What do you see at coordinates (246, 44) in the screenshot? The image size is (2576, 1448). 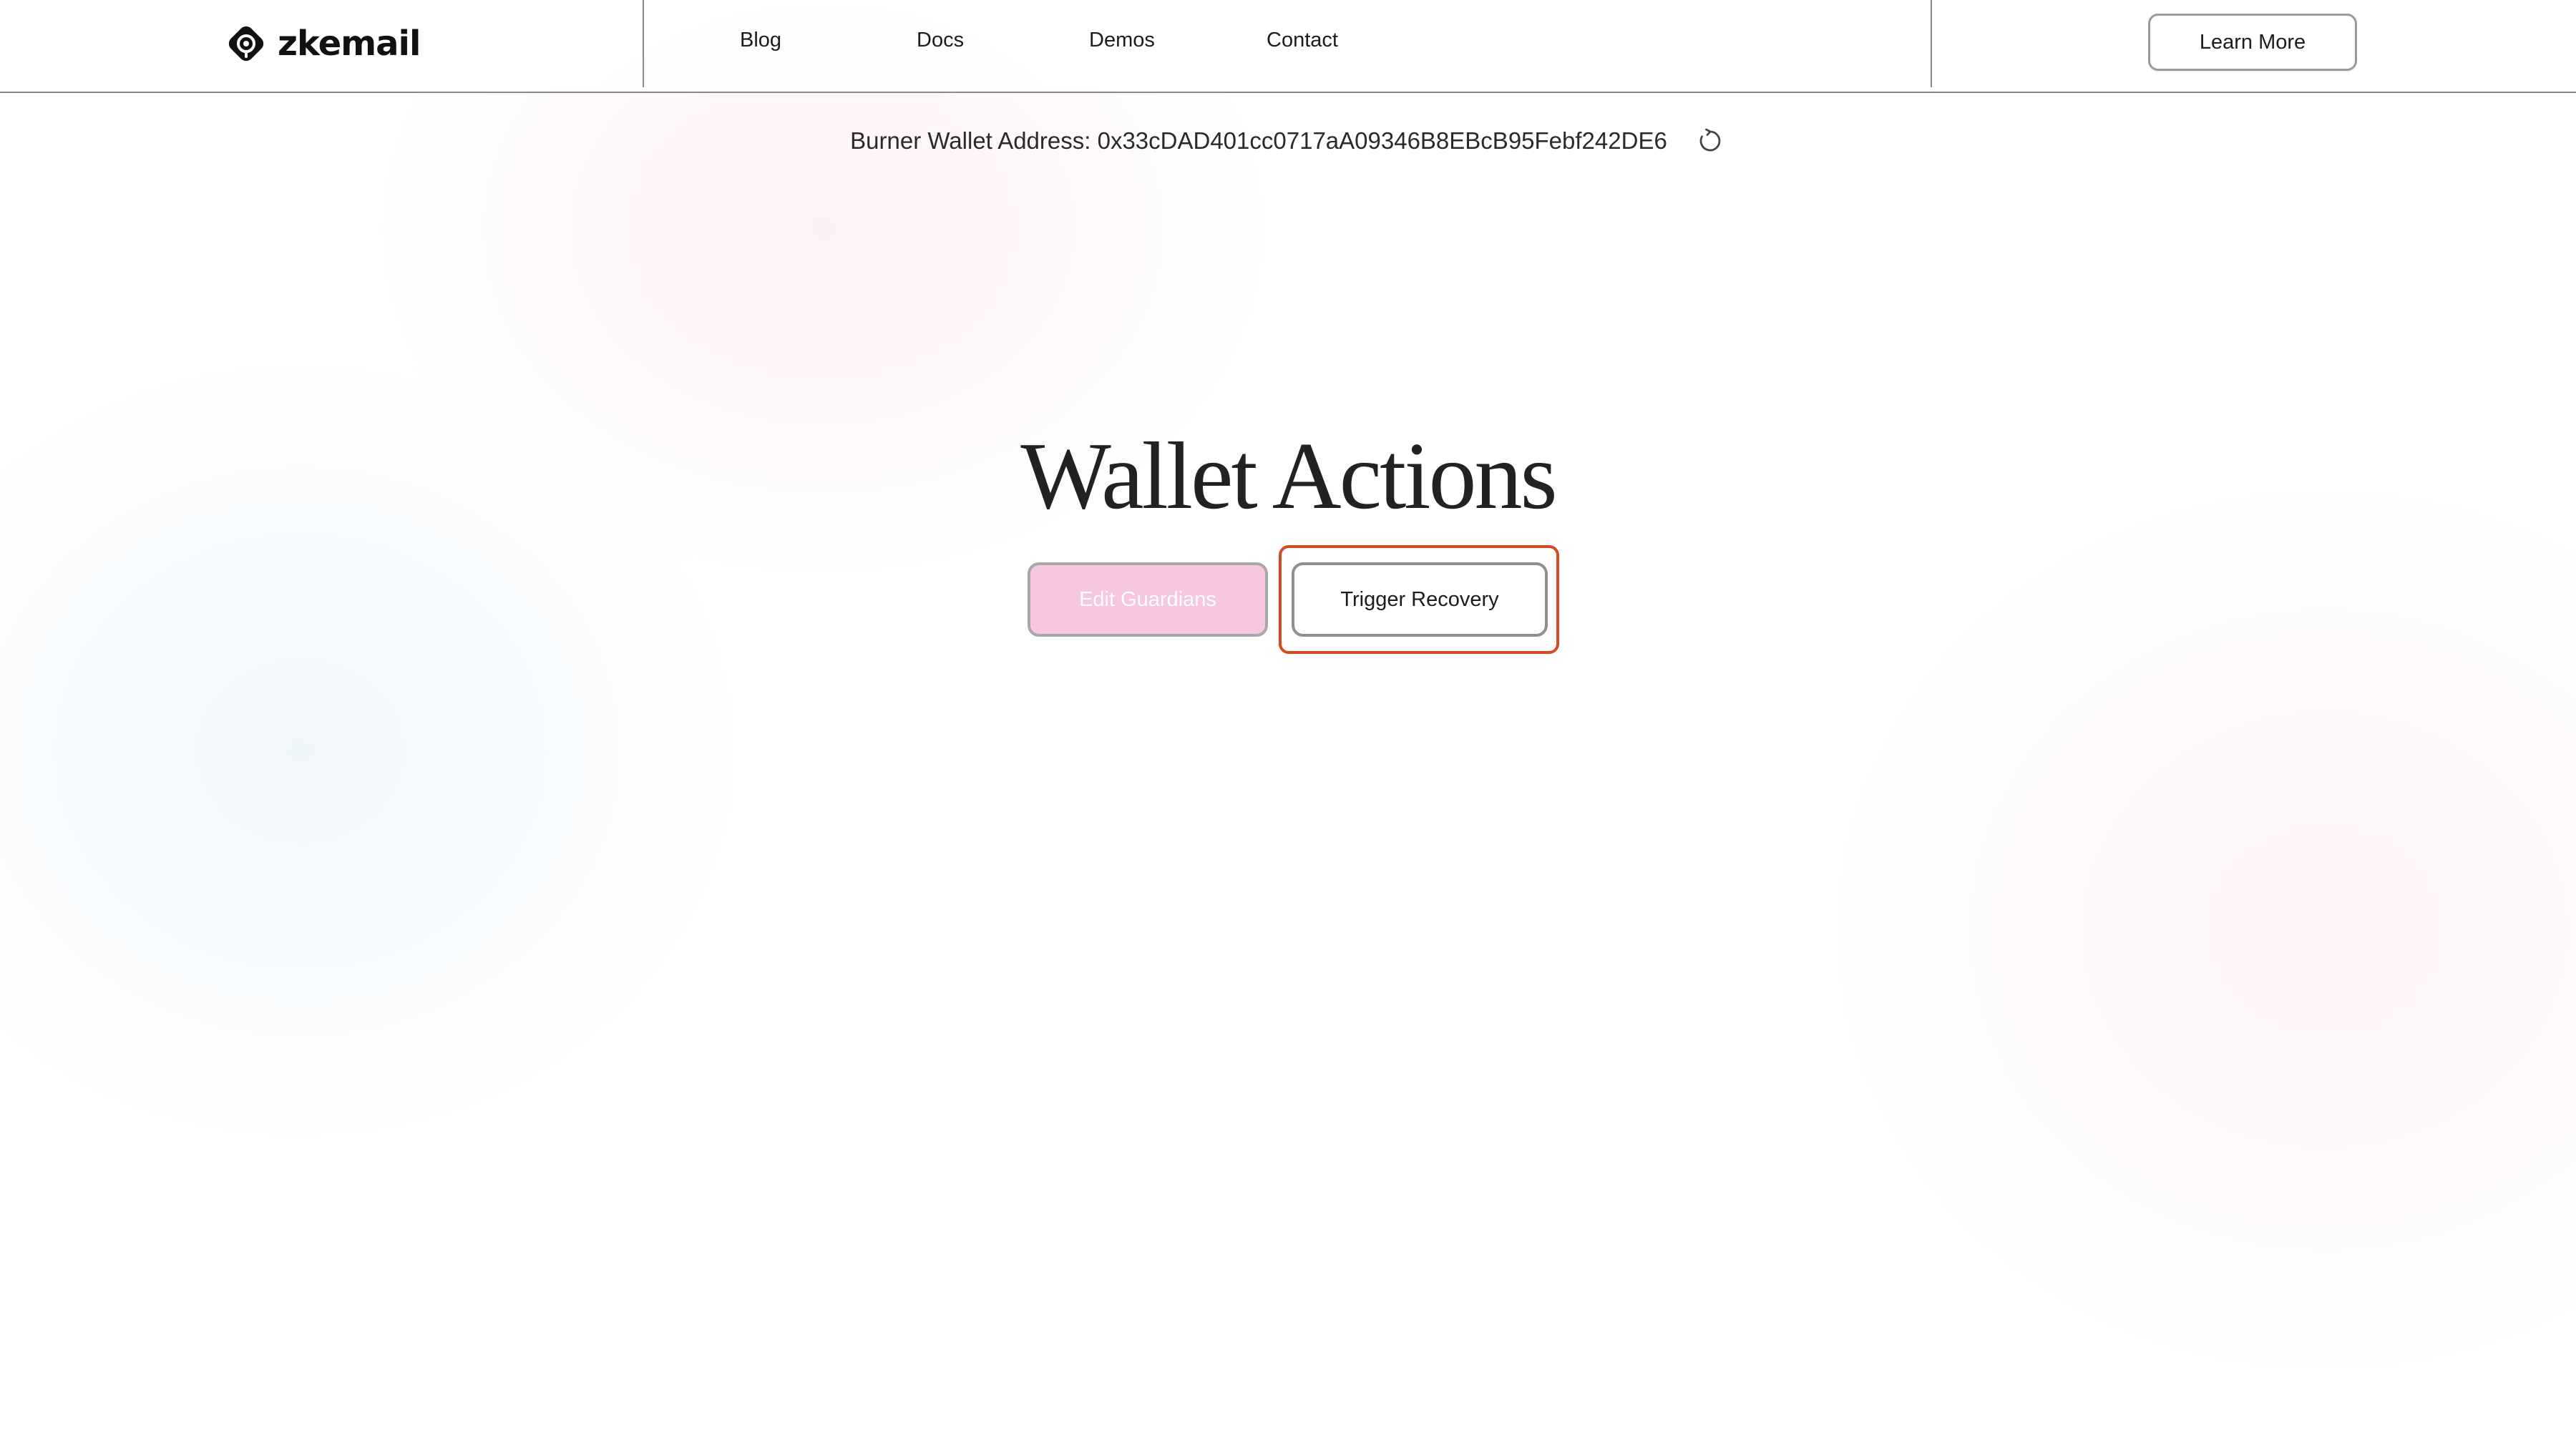 I see `zkemail-logo-icon` at bounding box center [246, 44].